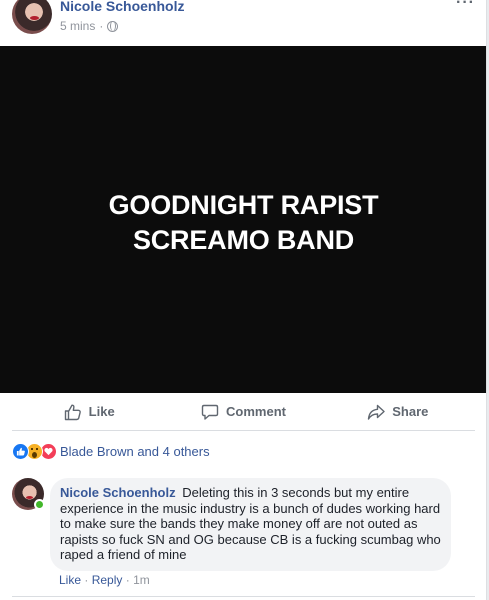 The height and width of the screenshot is (600, 489). I want to click on comment-author: Nicole Schoenholz, so click(118, 492).